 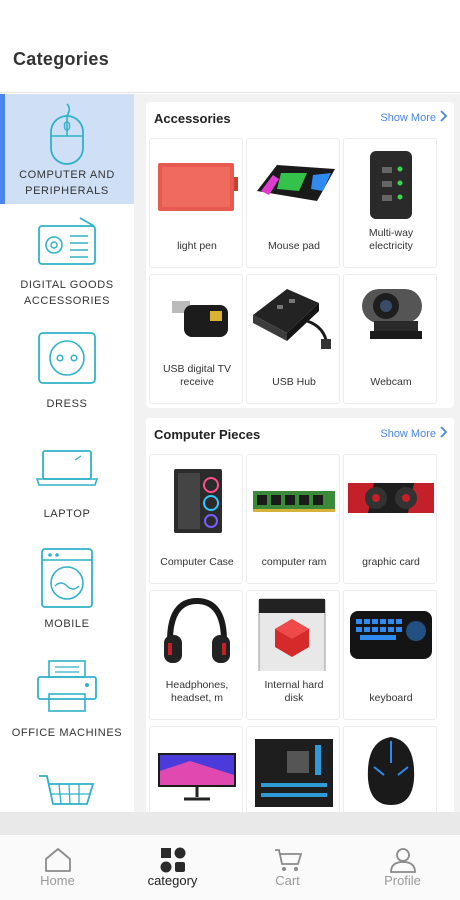 I want to click on product-tile-usb-hub: USB Hub, so click(x=293, y=339).